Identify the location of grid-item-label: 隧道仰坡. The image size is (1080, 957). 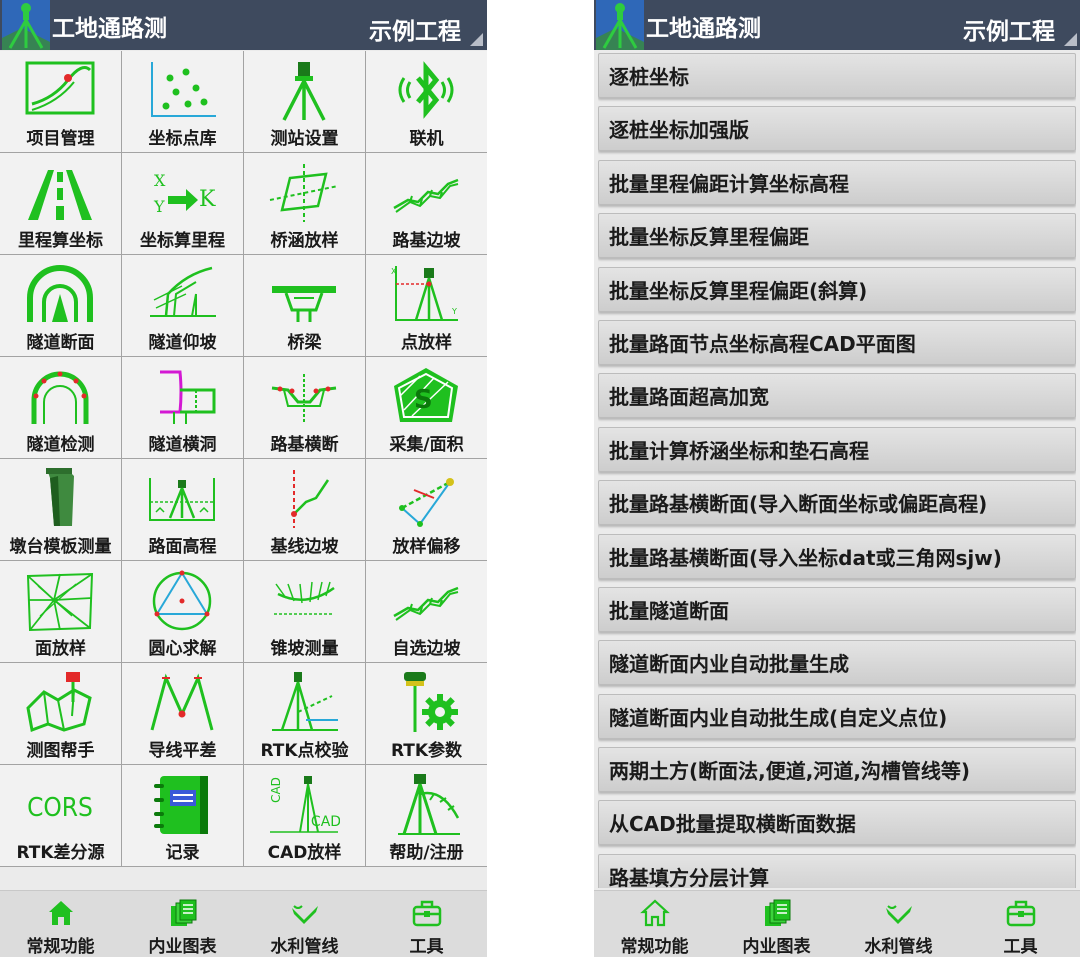
(182, 343).